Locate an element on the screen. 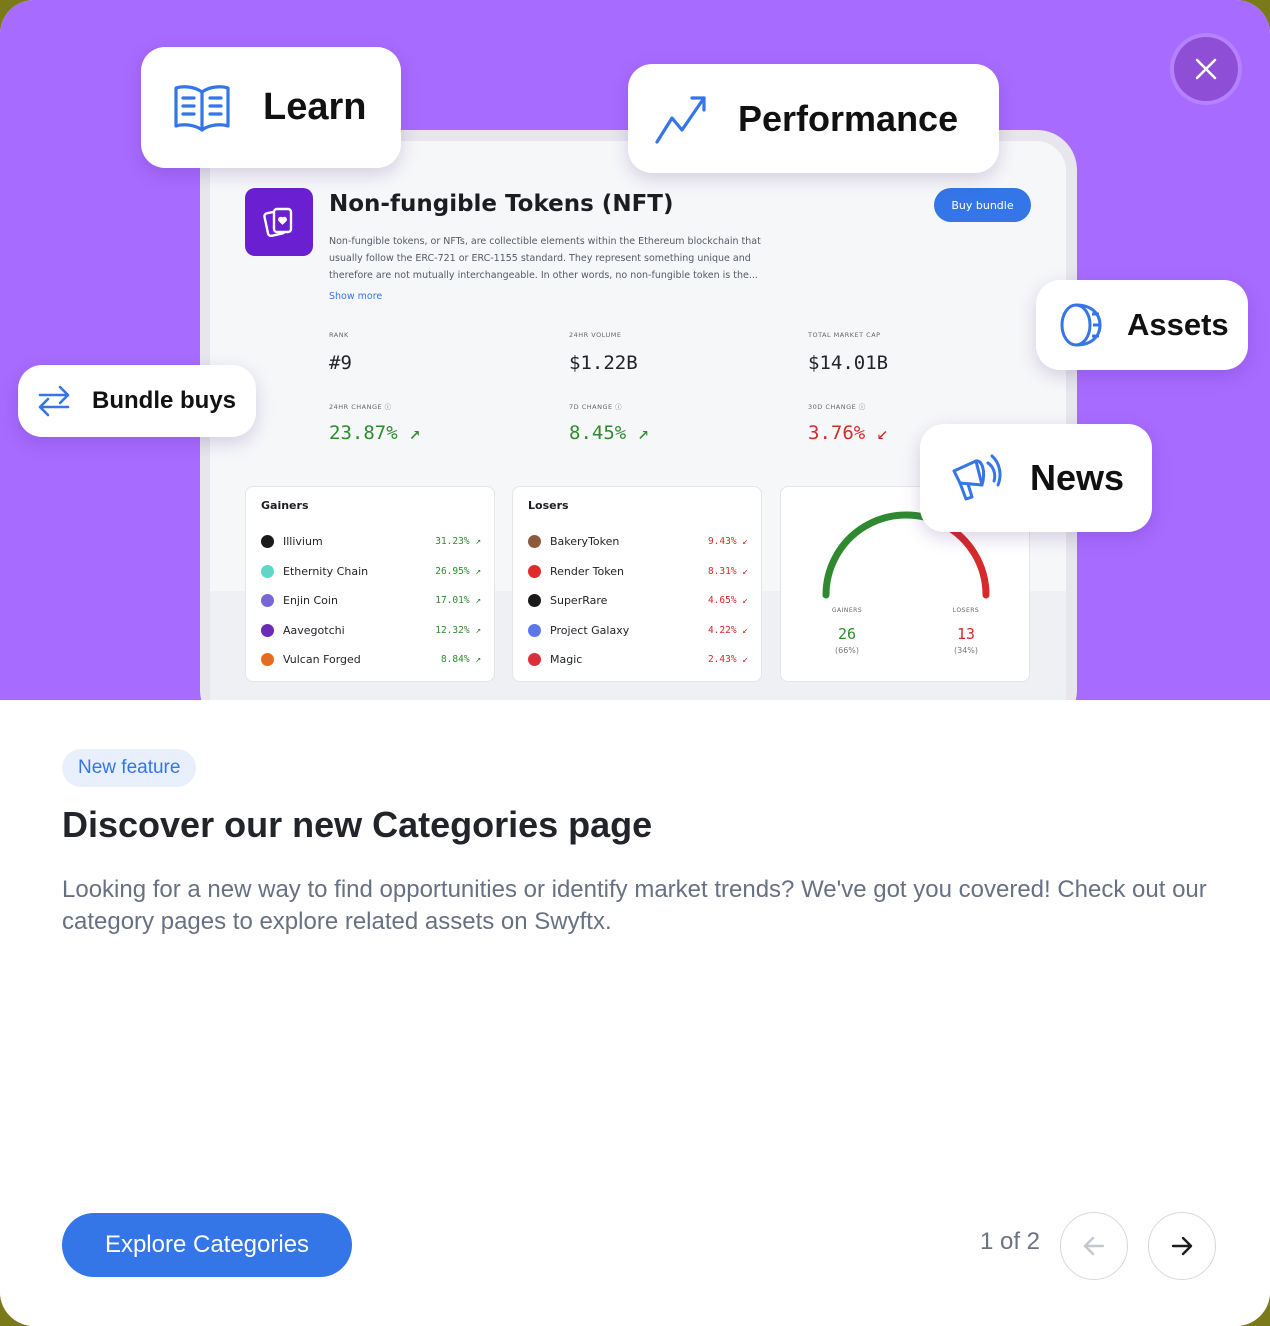 This screenshot has height=1326, width=1270. new-feature-badge: New feature is located at coordinates (129, 768).